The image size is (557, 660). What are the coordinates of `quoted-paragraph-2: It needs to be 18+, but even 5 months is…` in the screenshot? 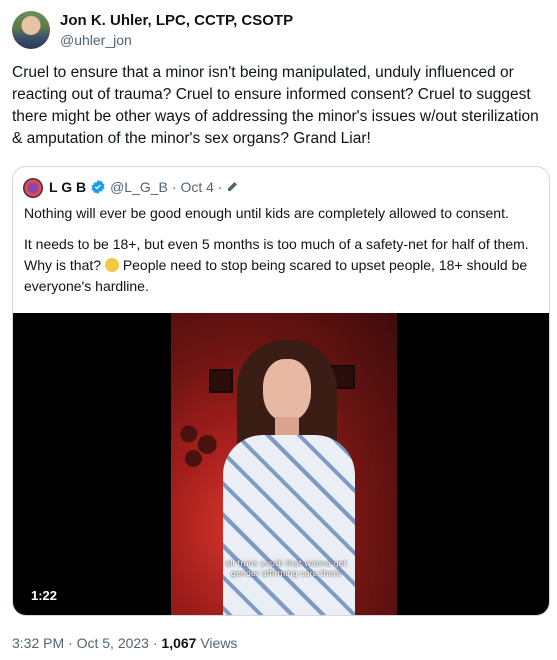 It's located at (281, 265).